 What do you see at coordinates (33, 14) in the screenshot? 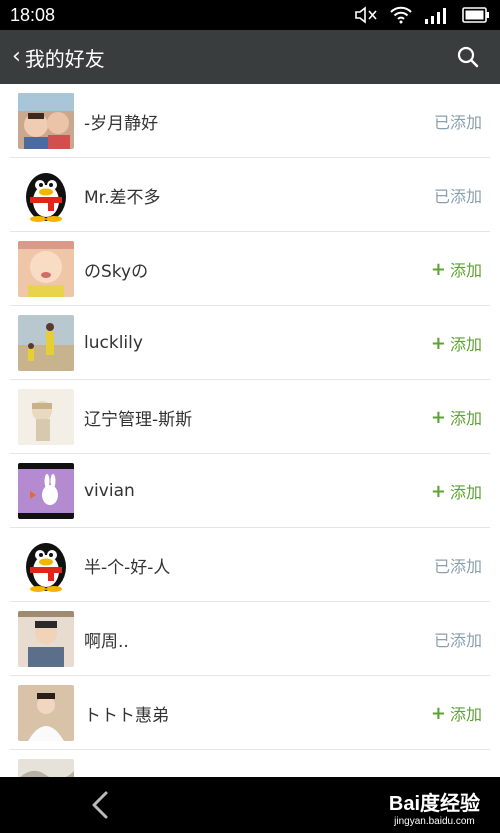
I see `status-time: 18:08` at bounding box center [33, 14].